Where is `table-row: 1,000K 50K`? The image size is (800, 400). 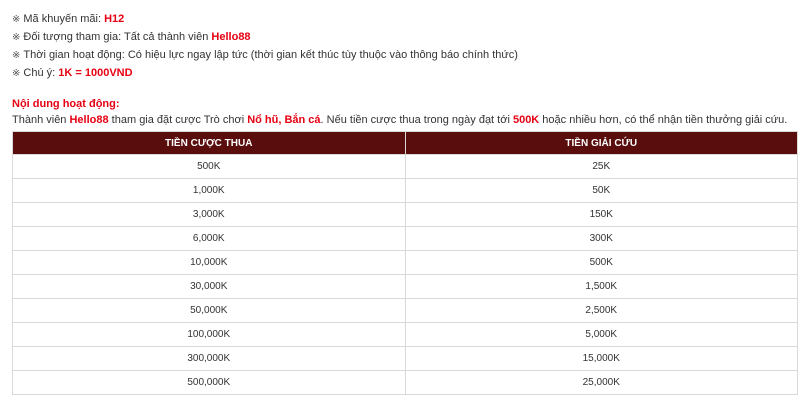
table-row: 1,000K 50K is located at coordinates (405, 190).